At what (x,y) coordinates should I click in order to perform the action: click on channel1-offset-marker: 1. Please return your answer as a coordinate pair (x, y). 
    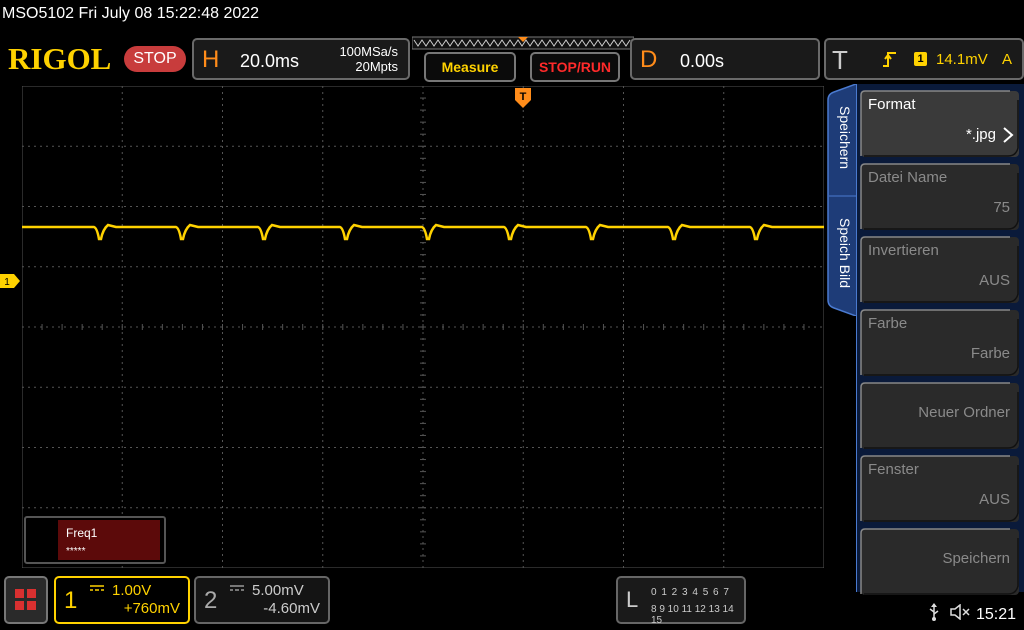
    Looking at the image, I should click on (10, 281).